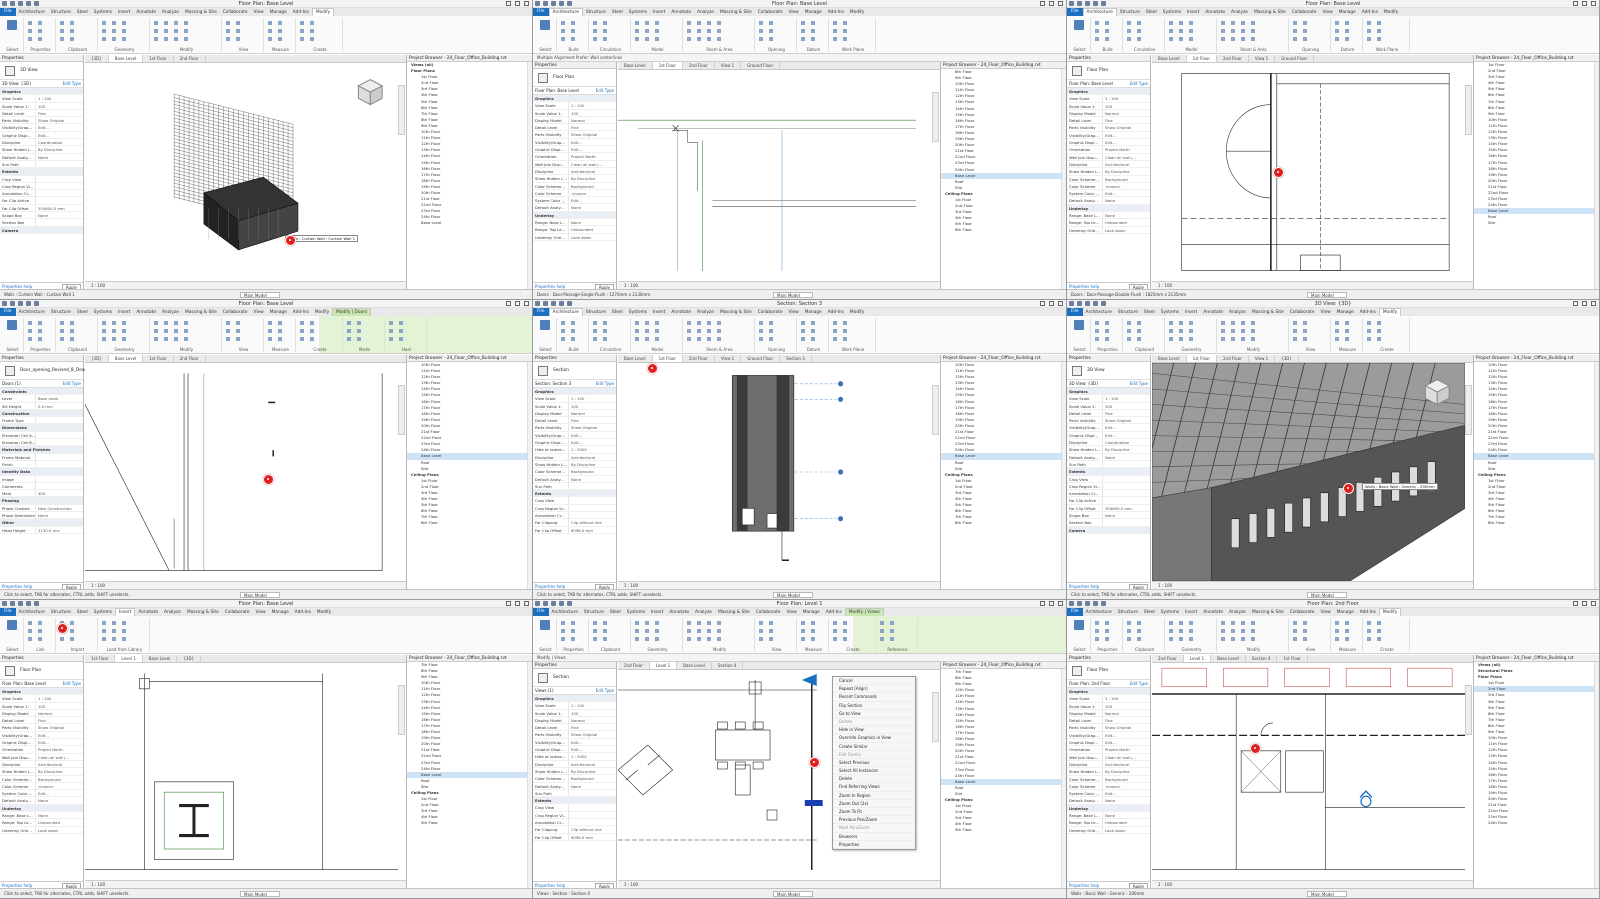 This screenshot has height=899, width=1600. I want to click on property-row: Color Scheme <none>, so click(1108, 786).